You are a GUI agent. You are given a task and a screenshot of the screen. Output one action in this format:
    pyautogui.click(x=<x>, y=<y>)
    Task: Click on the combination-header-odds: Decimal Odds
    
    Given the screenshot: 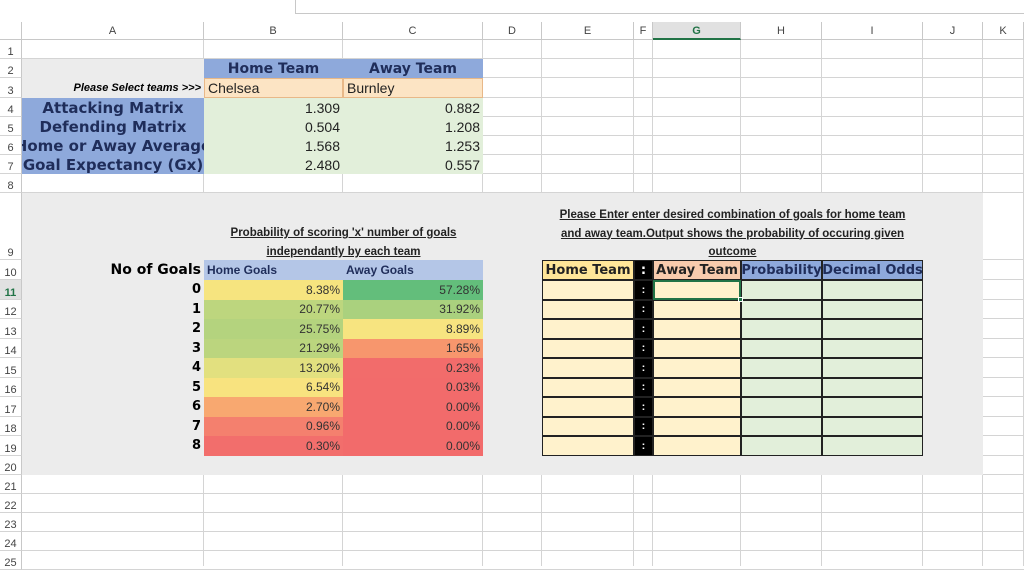 What is the action you would take?
    pyautogui.click(x=872, y=270)
    